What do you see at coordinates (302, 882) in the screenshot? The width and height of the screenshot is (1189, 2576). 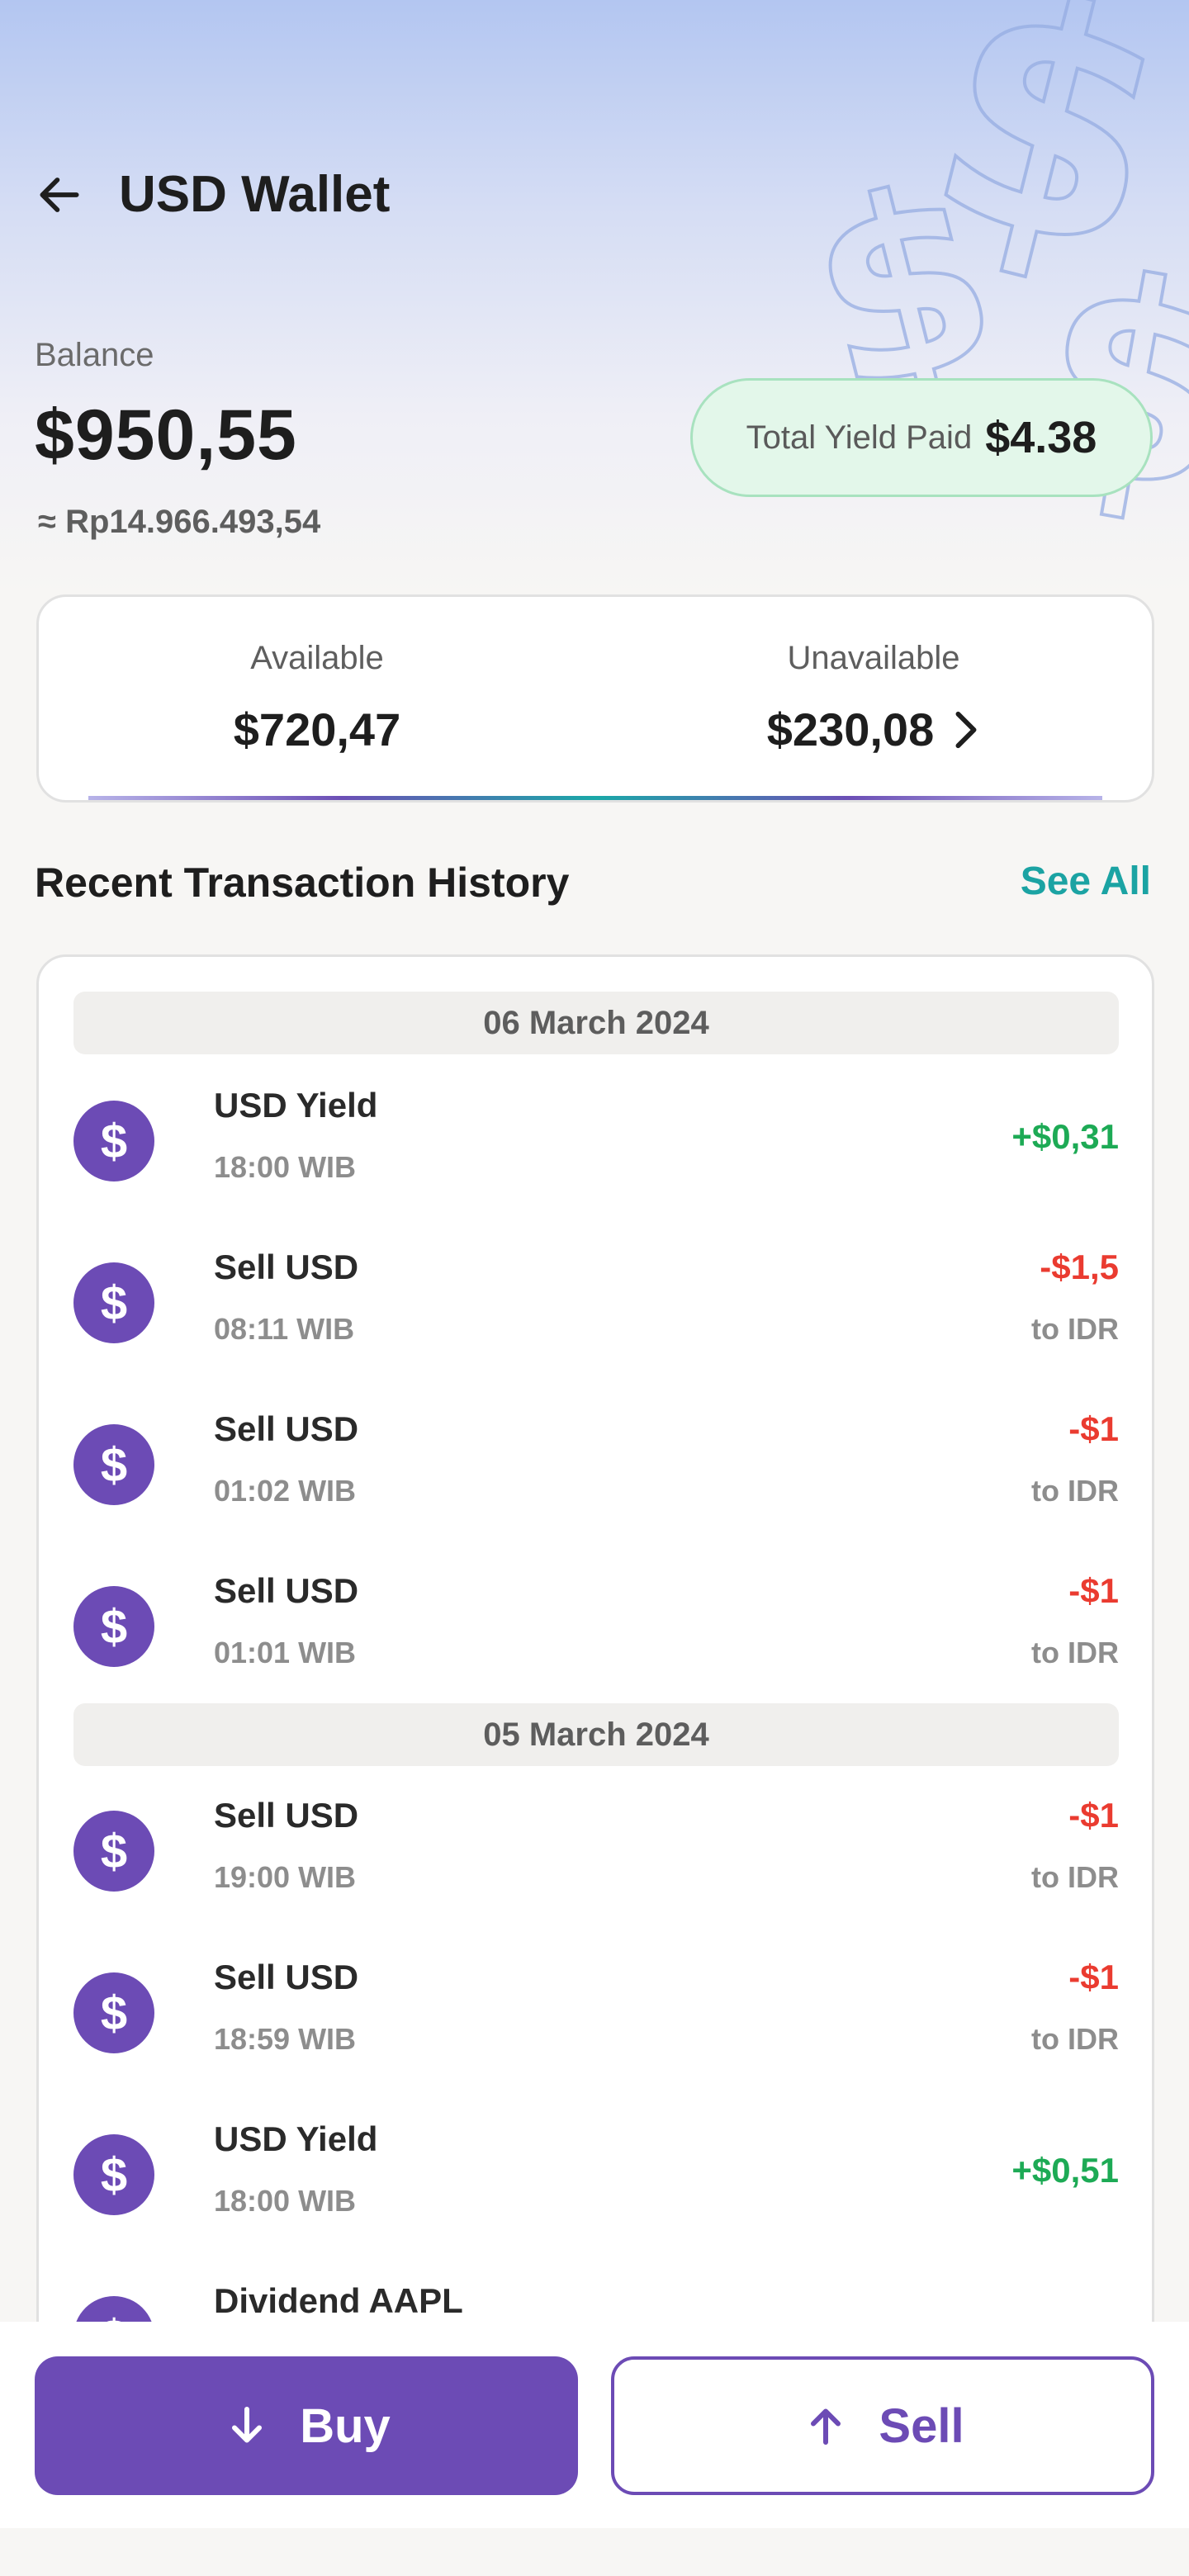 I see `history-title: Recent Transaction History` at bounding box center [302, 882].